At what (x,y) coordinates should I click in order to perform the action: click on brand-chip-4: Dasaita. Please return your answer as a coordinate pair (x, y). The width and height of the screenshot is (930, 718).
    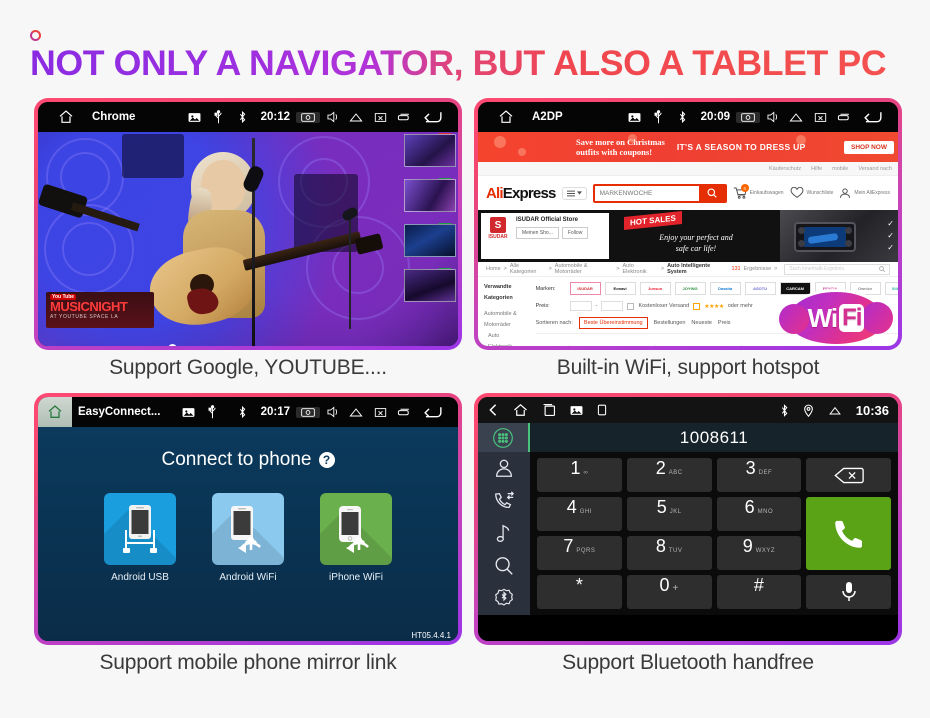
    Looking at the image, I should click on (725, 288).